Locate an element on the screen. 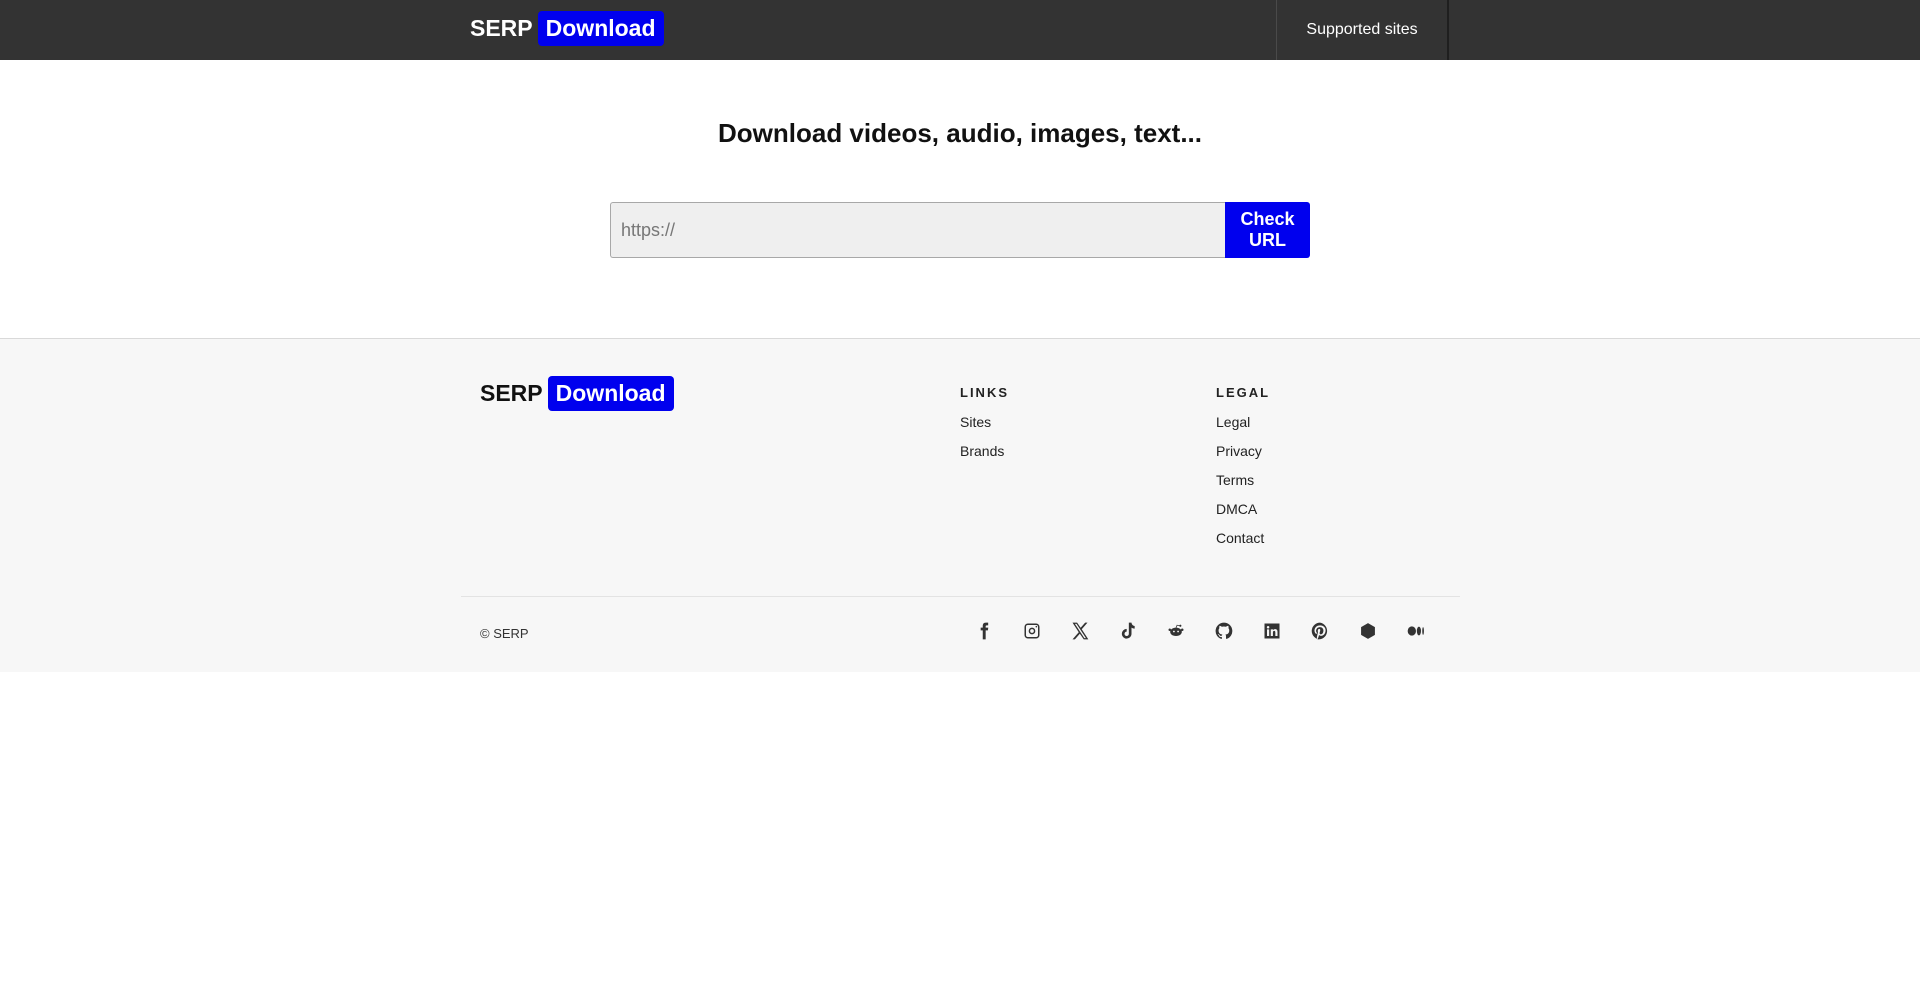 The image size is (1920, 993). links-column: LINKS Sites Brands is located at coordinates (984, 428).